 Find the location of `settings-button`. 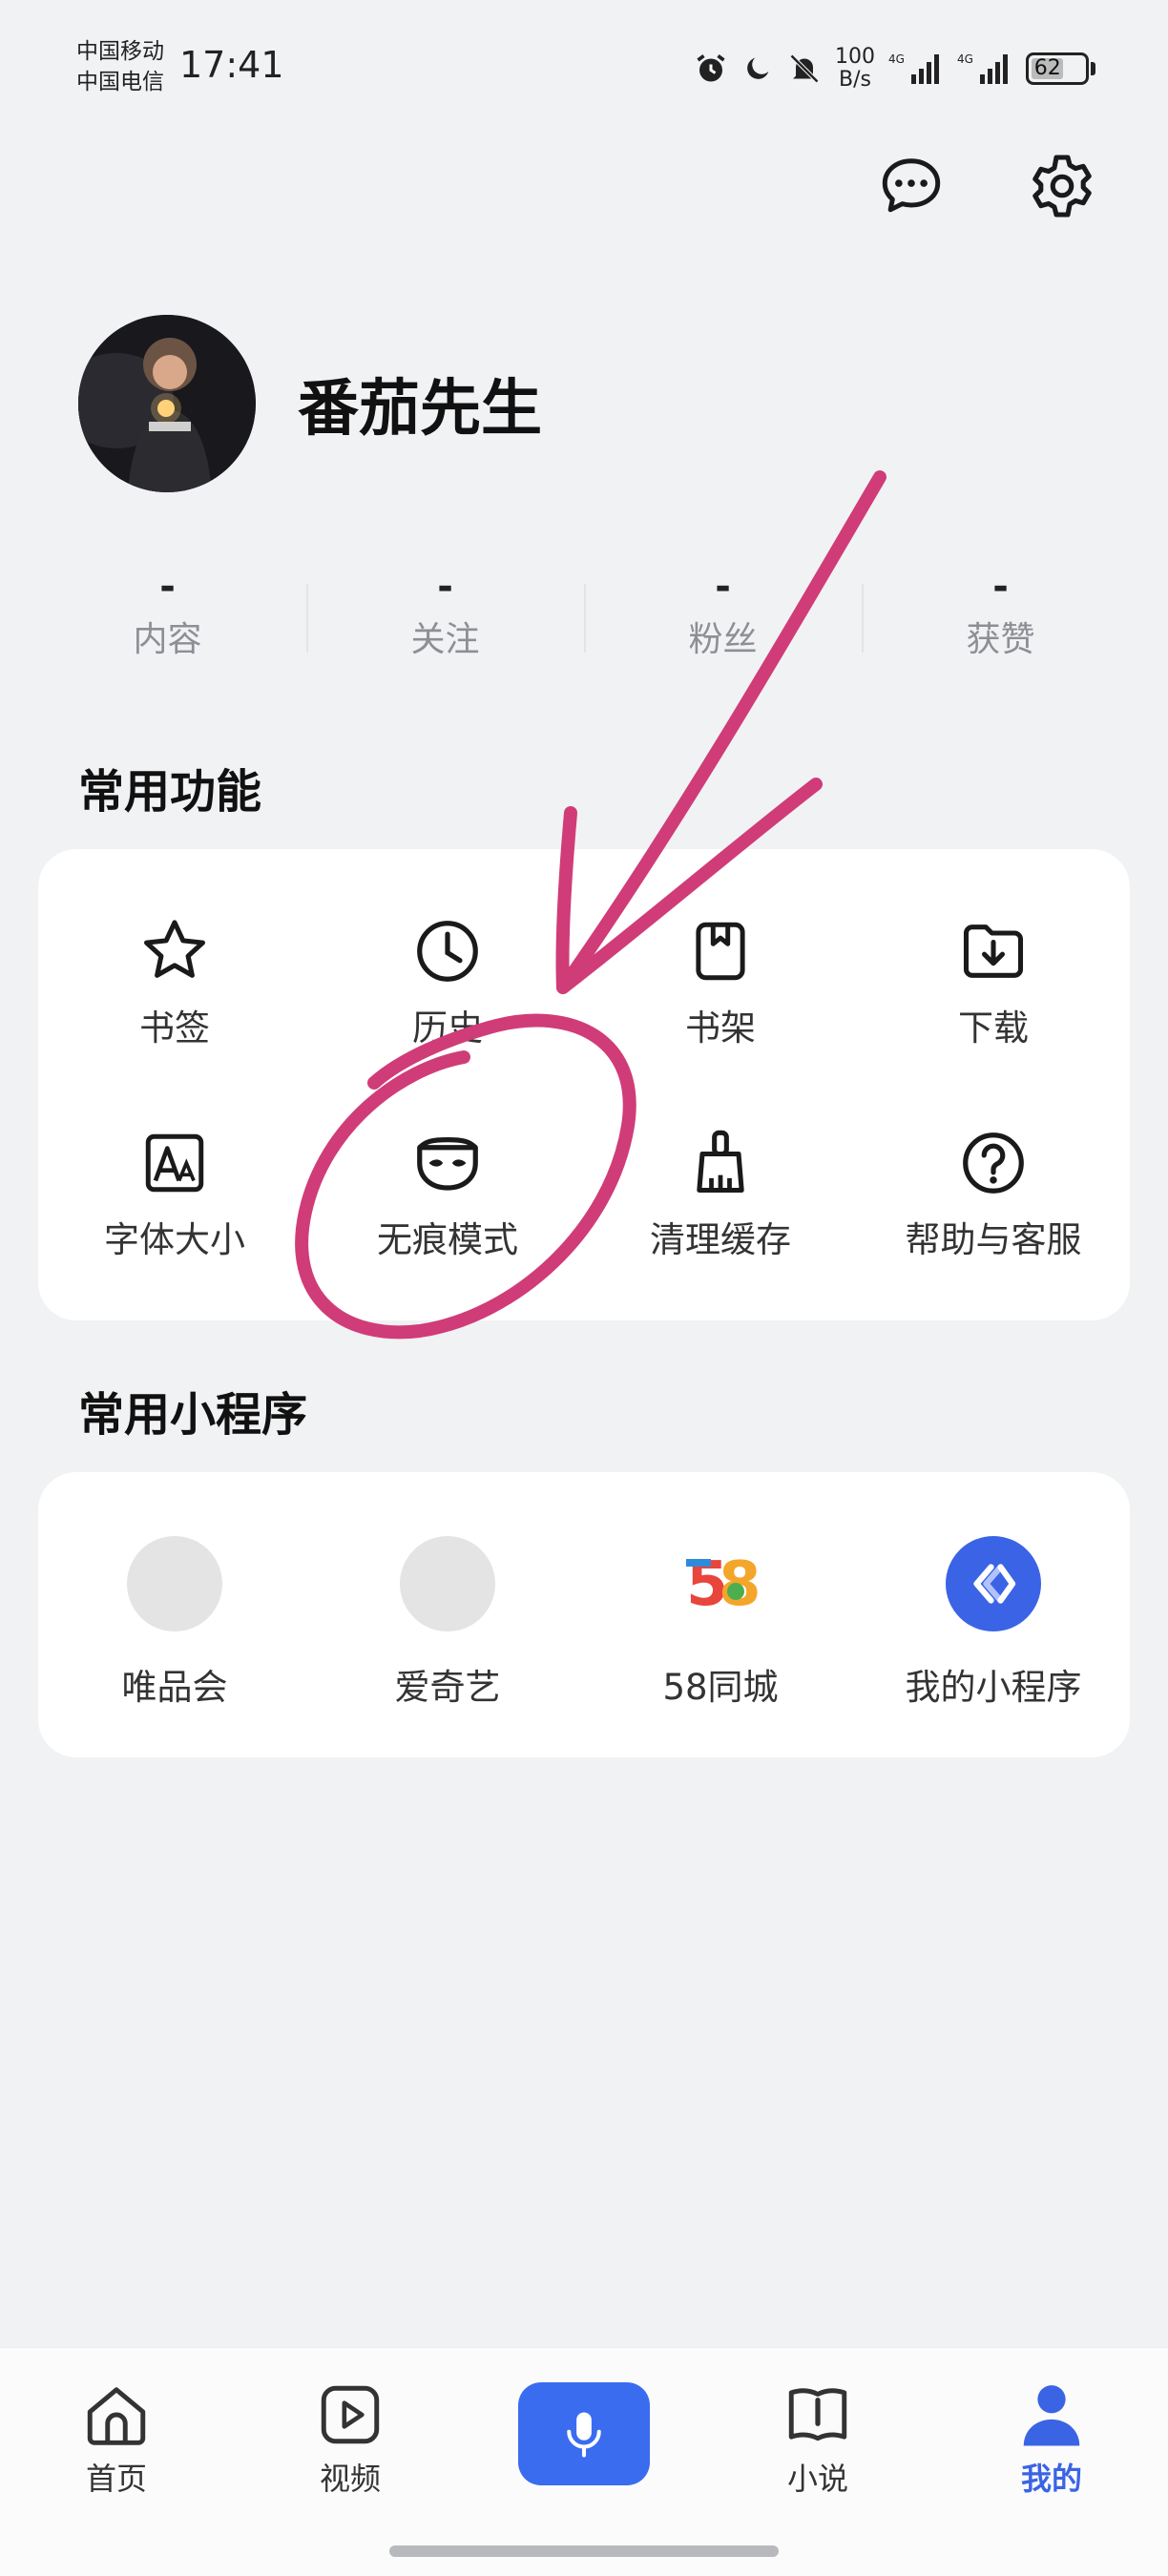

settings-button is located at coordinates (1062, 186).